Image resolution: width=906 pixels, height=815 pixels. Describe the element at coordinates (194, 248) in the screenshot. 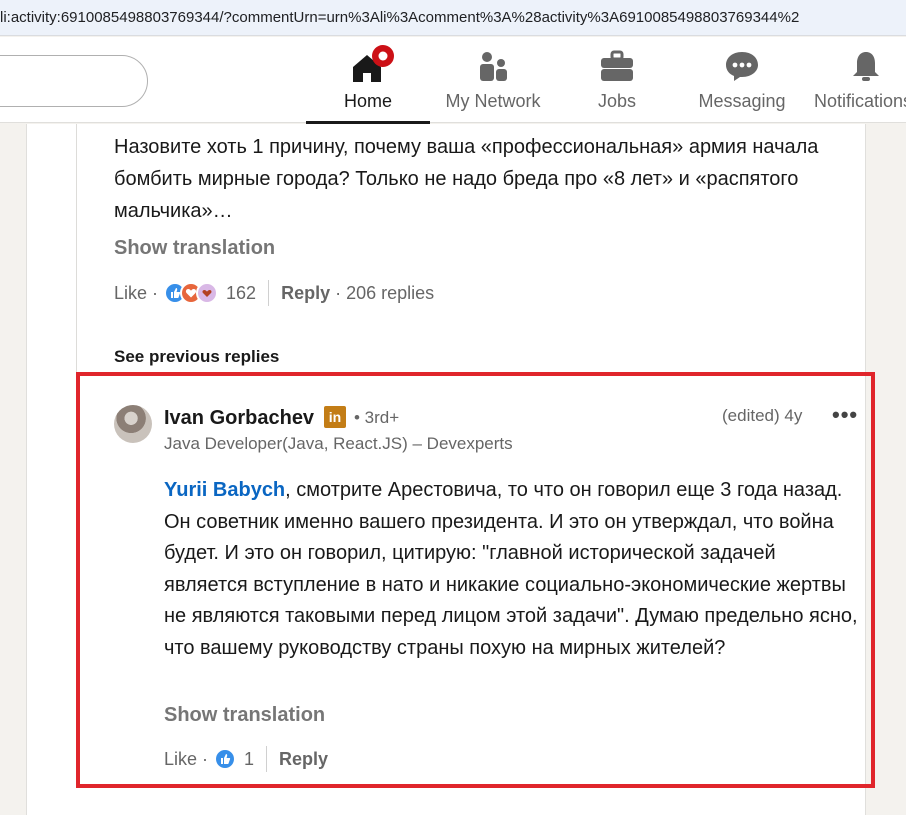

I see `show-translation-button: Show translation` at that location.